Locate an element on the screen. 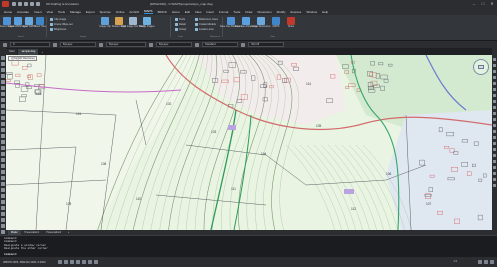 The width and height of the screenshot is (497, 267). menu-item-modify: Modify is located at coordinates (281, 12).